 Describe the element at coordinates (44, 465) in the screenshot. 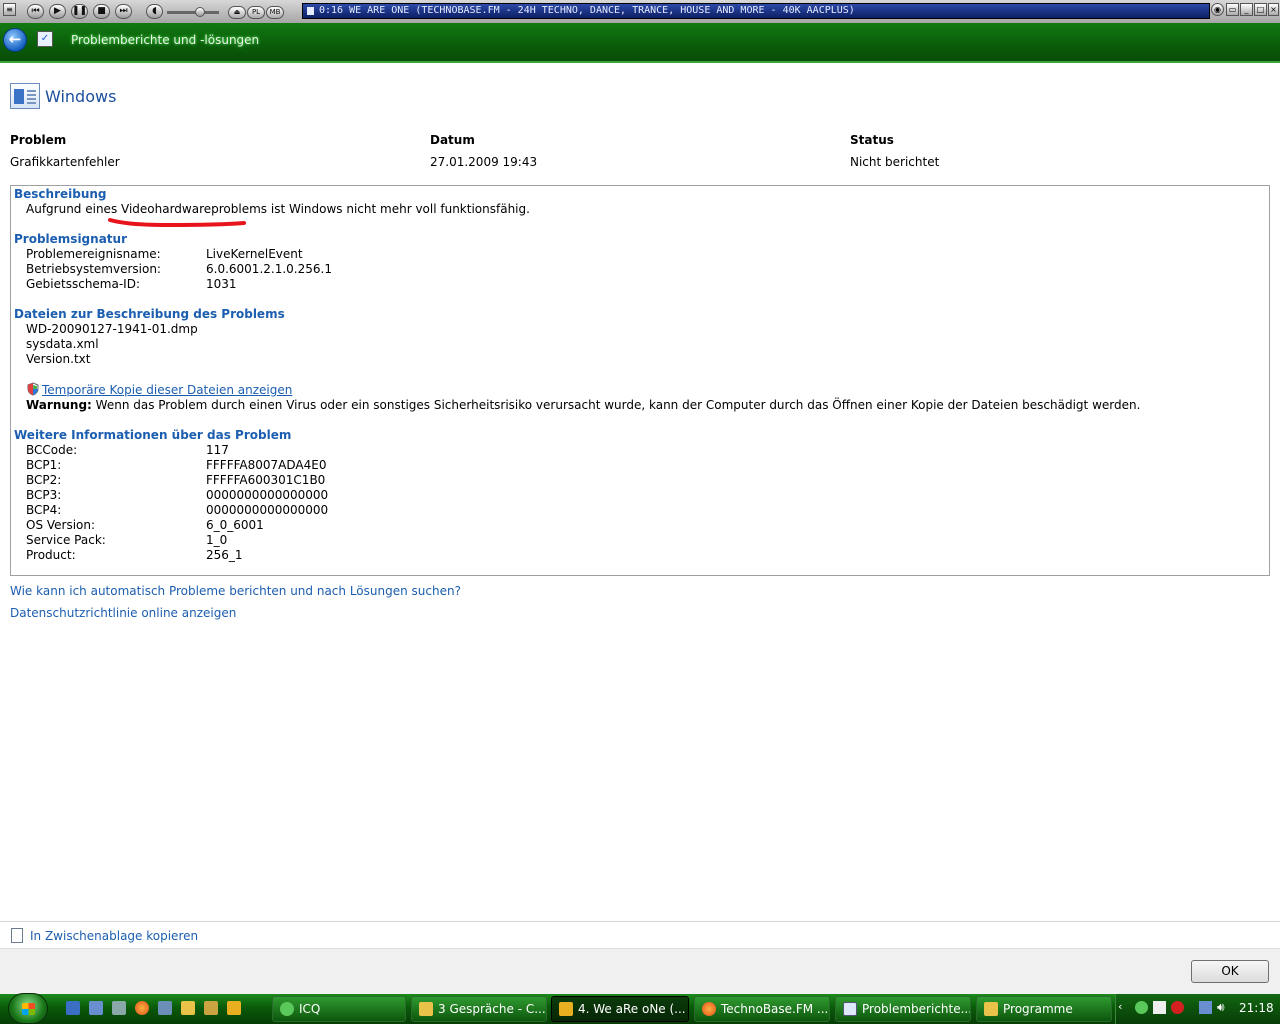

I see `more-info-label: BCP1:` at that location.